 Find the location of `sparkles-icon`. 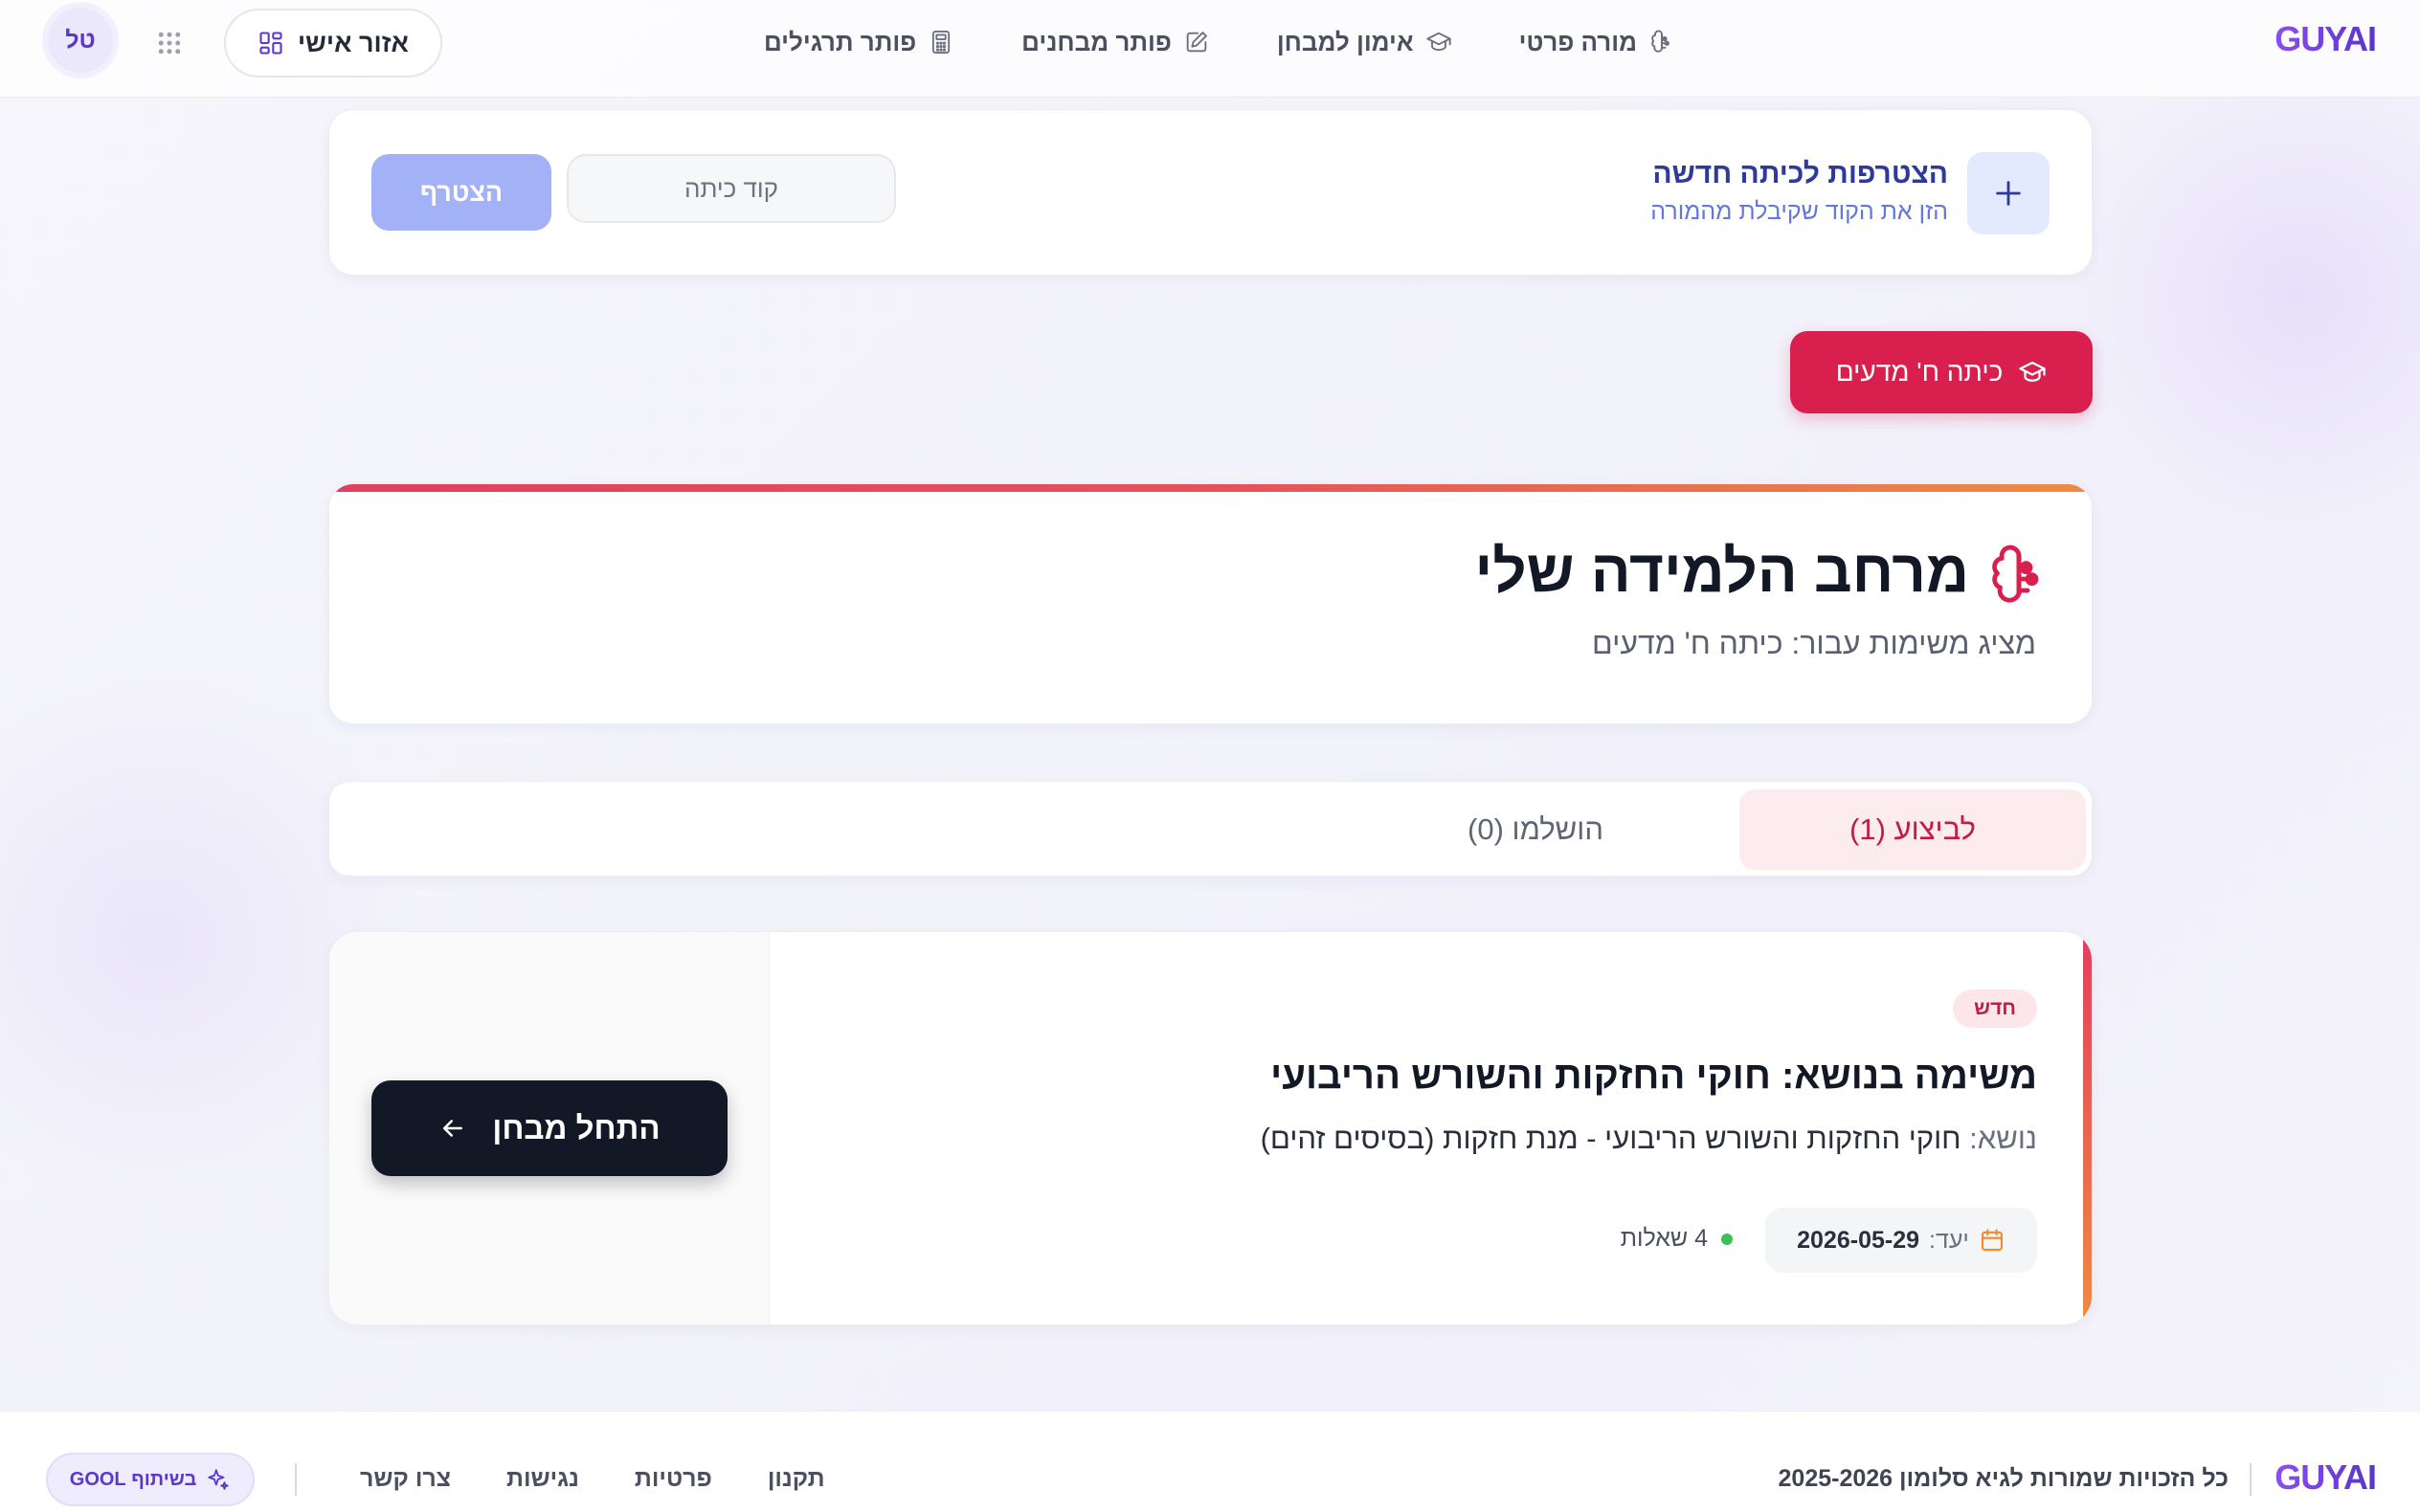

sparkles-icon is located at coordinates (218, 1479).